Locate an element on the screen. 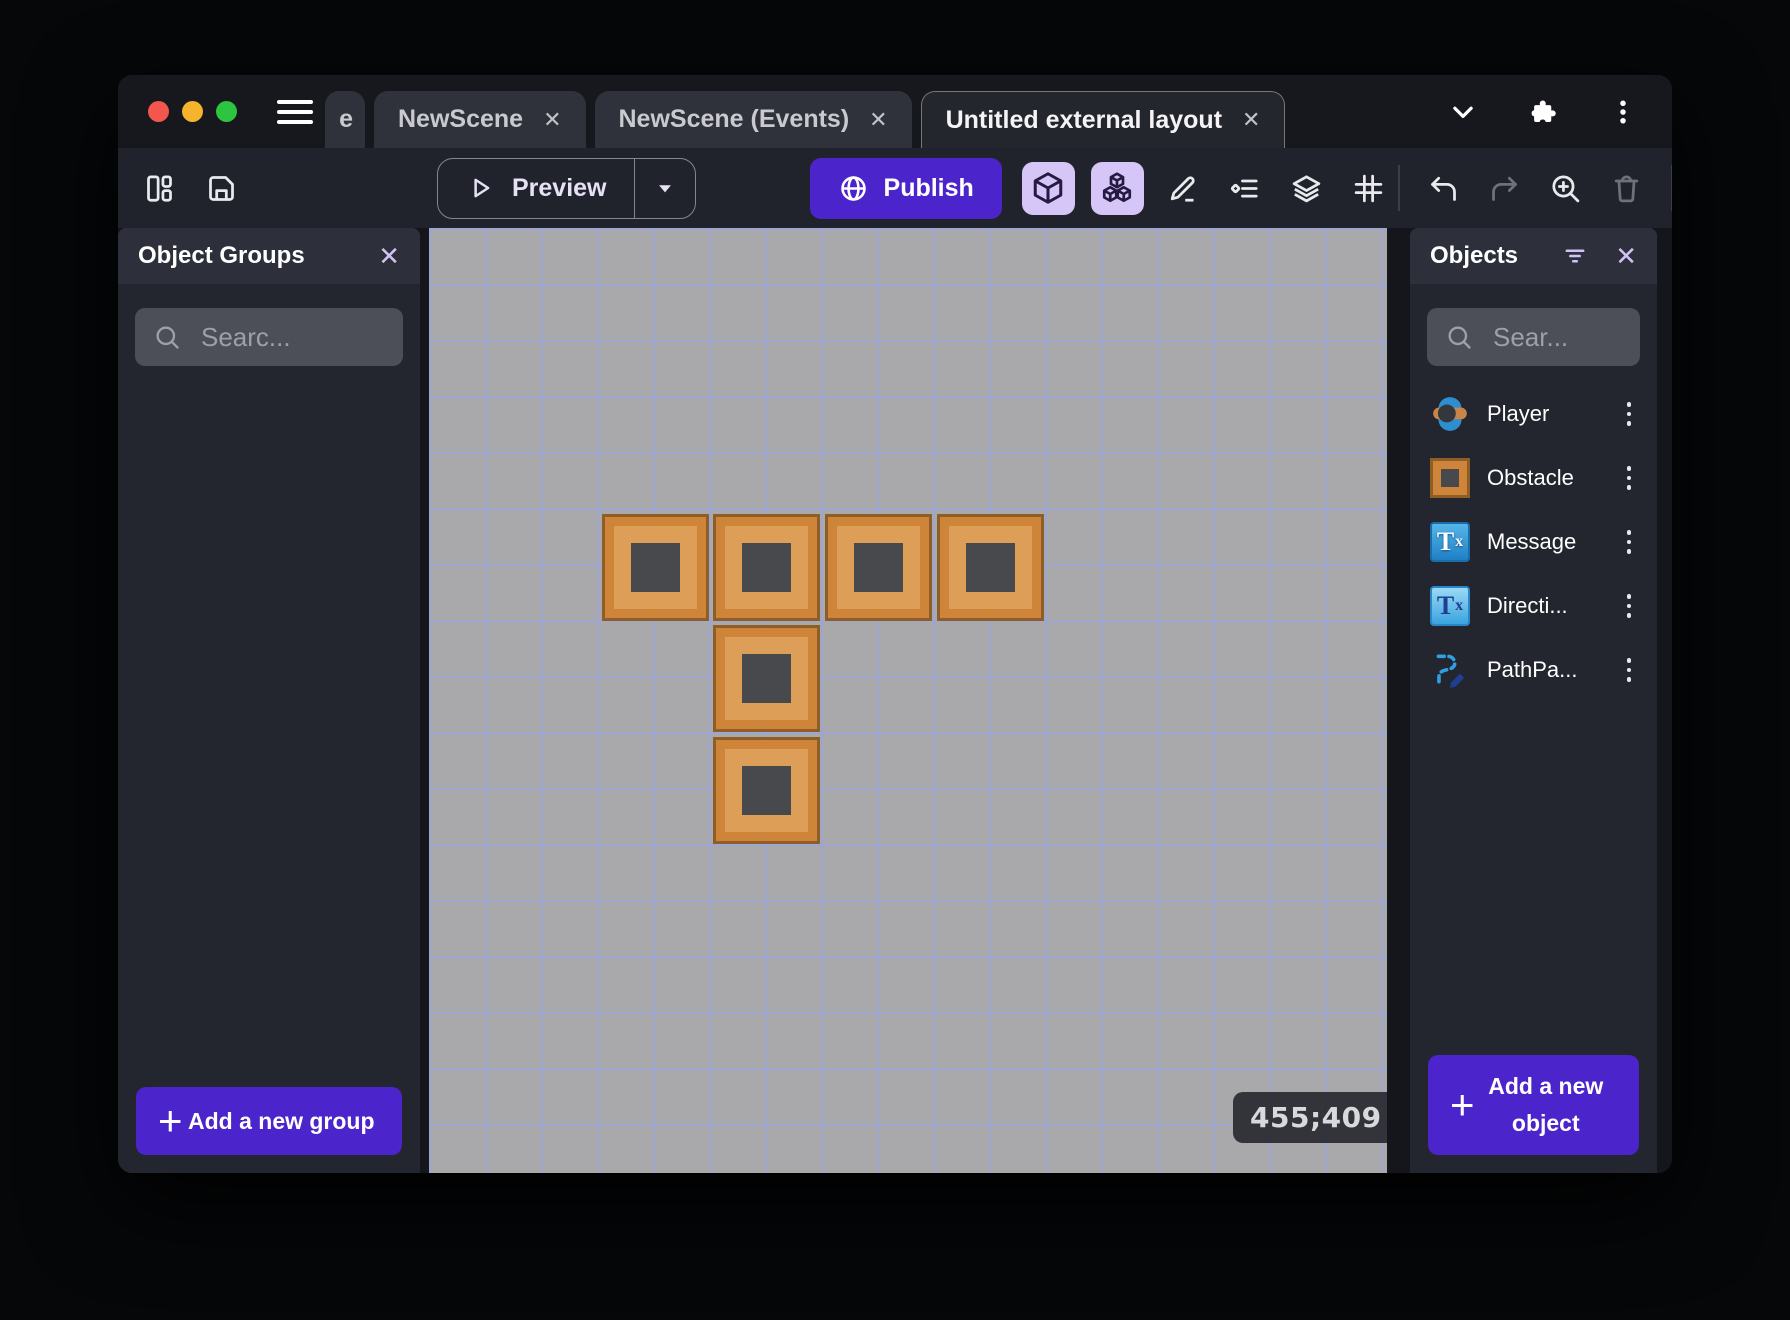 The image size is (1790, 1320). add-object-button: + Add a new object is located at coordinates (1533, 1105).